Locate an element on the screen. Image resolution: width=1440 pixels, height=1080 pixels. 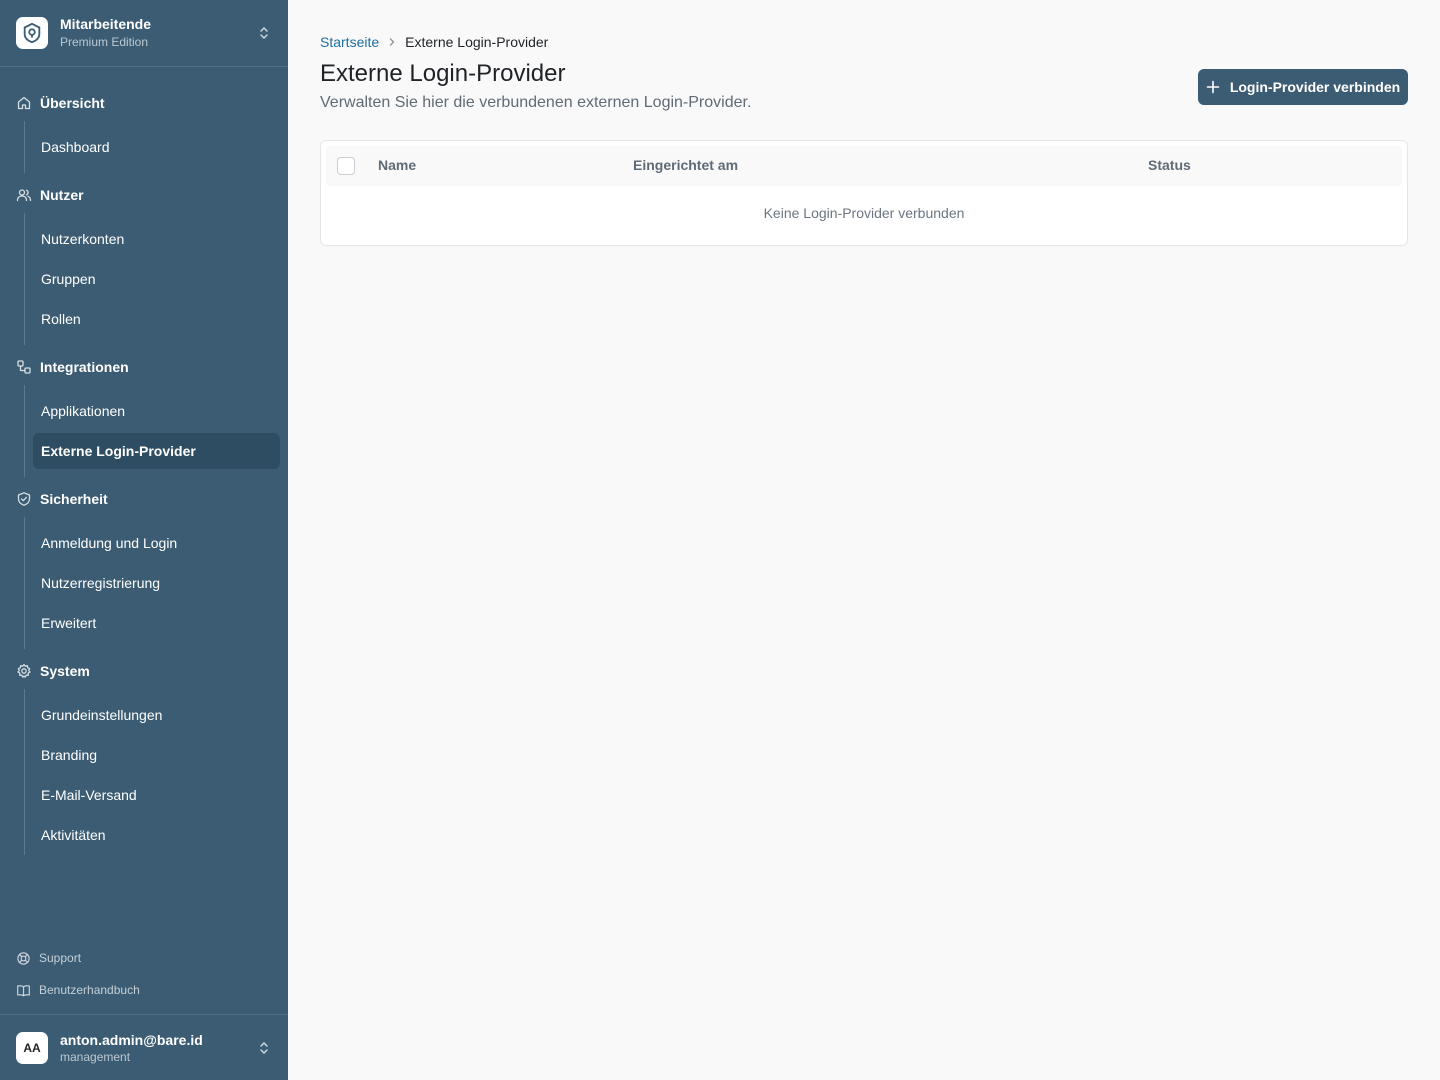
breadcrumb-home: Startseite is located at coordinates (349, 42).